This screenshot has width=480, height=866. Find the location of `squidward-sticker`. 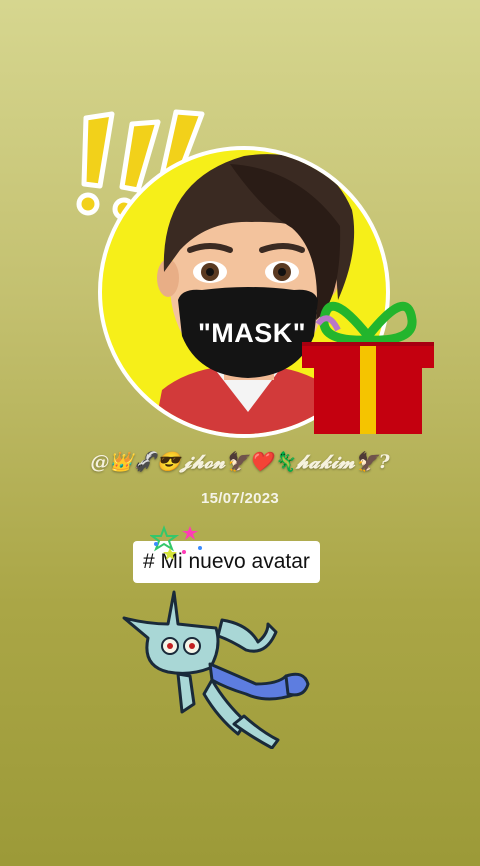

squidward-sticker is located at coordinates (216, 669).